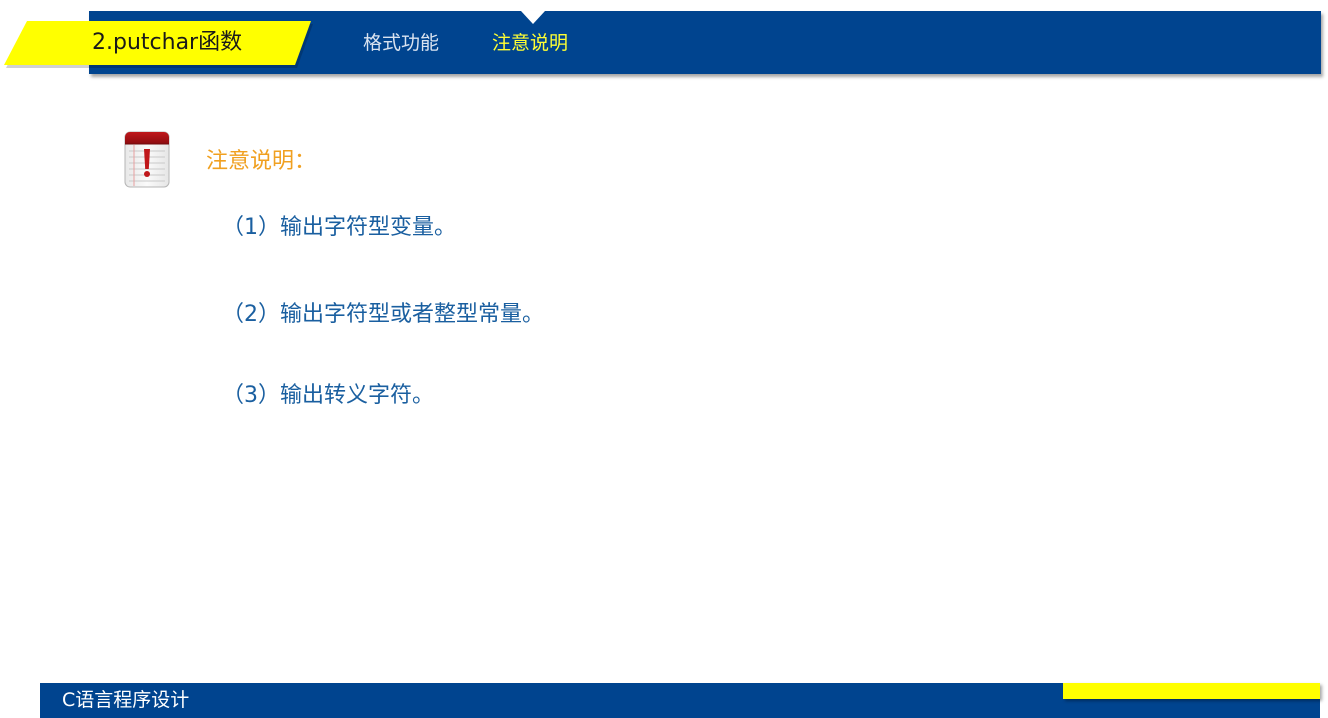 This screenshot has height=718, width=1328. What do you see at coordinates (261, 161) in the screenshot?
I see `section-heading: 注意说明：` at bounding box center [261, 161].